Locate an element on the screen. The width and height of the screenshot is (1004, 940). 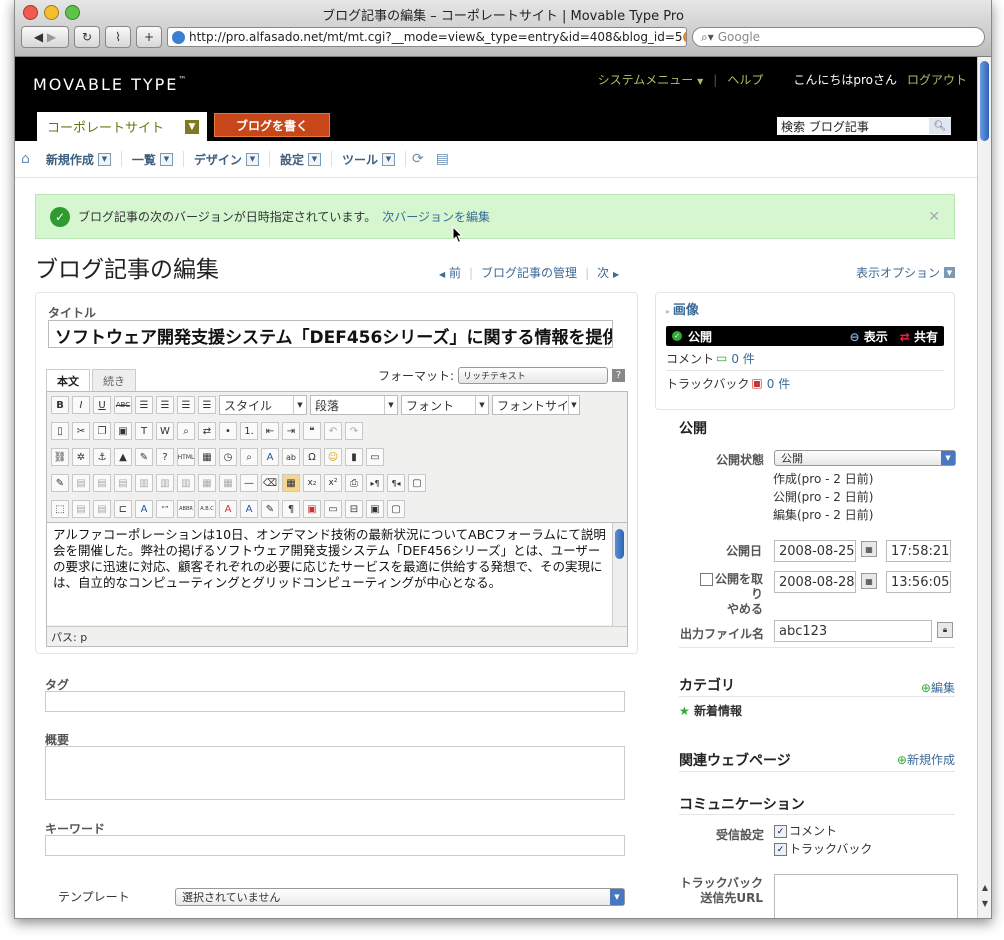
tab-body: 本文 is located at coordinates (68, 380).